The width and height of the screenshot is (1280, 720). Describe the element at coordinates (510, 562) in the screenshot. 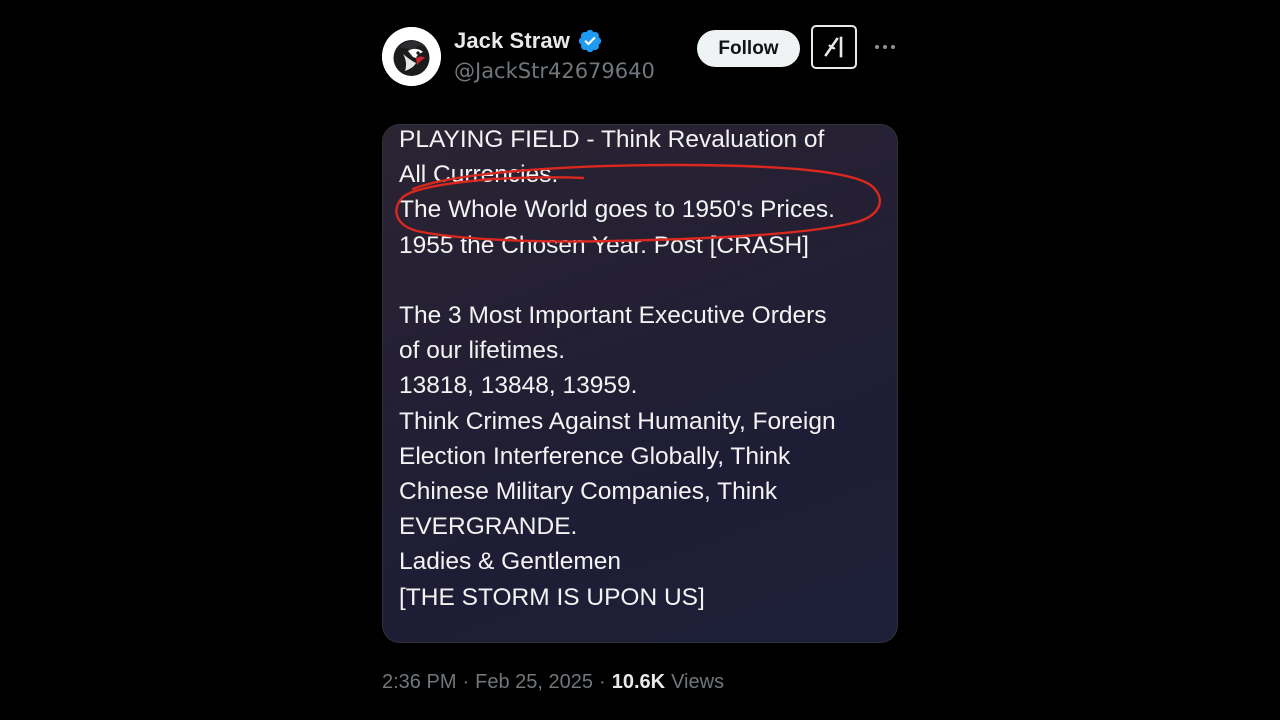

I see `image-text-line: Ladies & Gentlemen` at that location.